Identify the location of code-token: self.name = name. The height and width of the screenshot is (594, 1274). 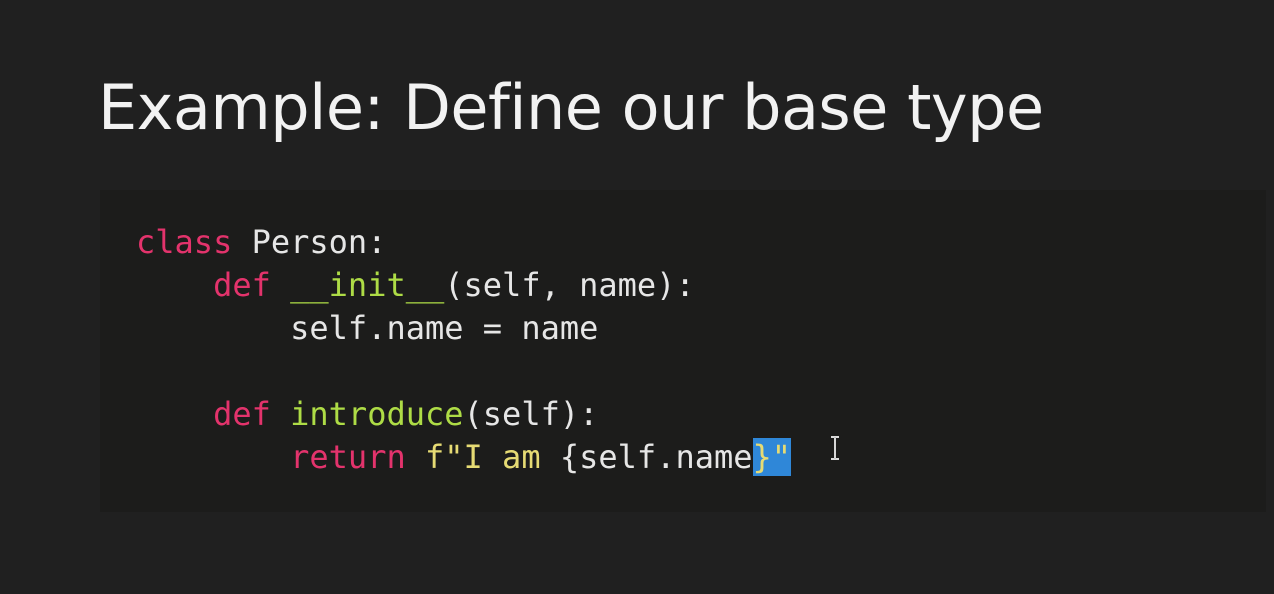
(367, 328).